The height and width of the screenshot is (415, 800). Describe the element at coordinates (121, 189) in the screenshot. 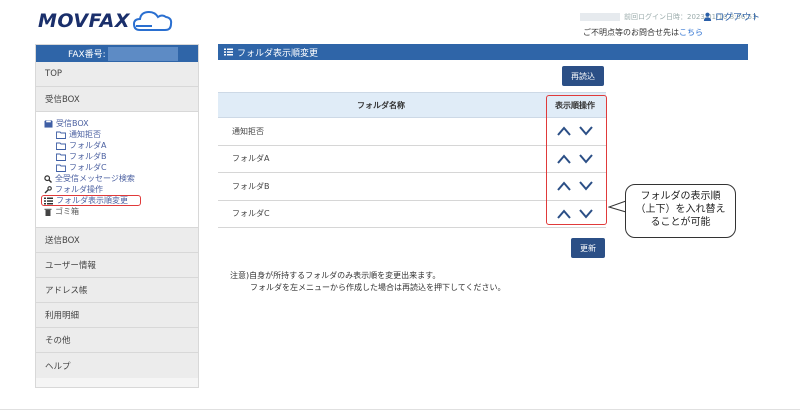

I see `tree-item-folder-ops: フォルダ操作` at that location.